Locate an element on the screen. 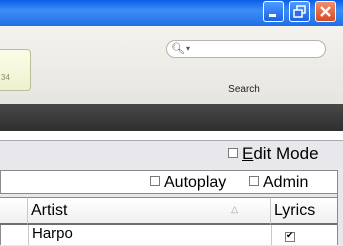 This screenshot has width=343, height=246. lyrics-checkbox is located at coordinates (290, 236).